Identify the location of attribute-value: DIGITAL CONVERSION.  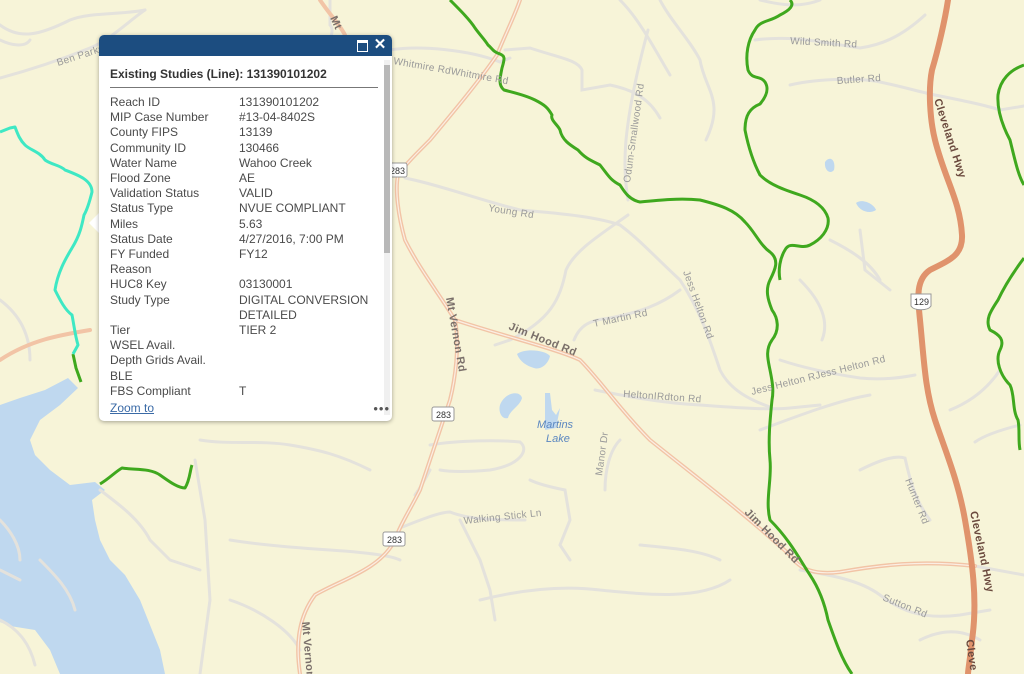
(304, 299).